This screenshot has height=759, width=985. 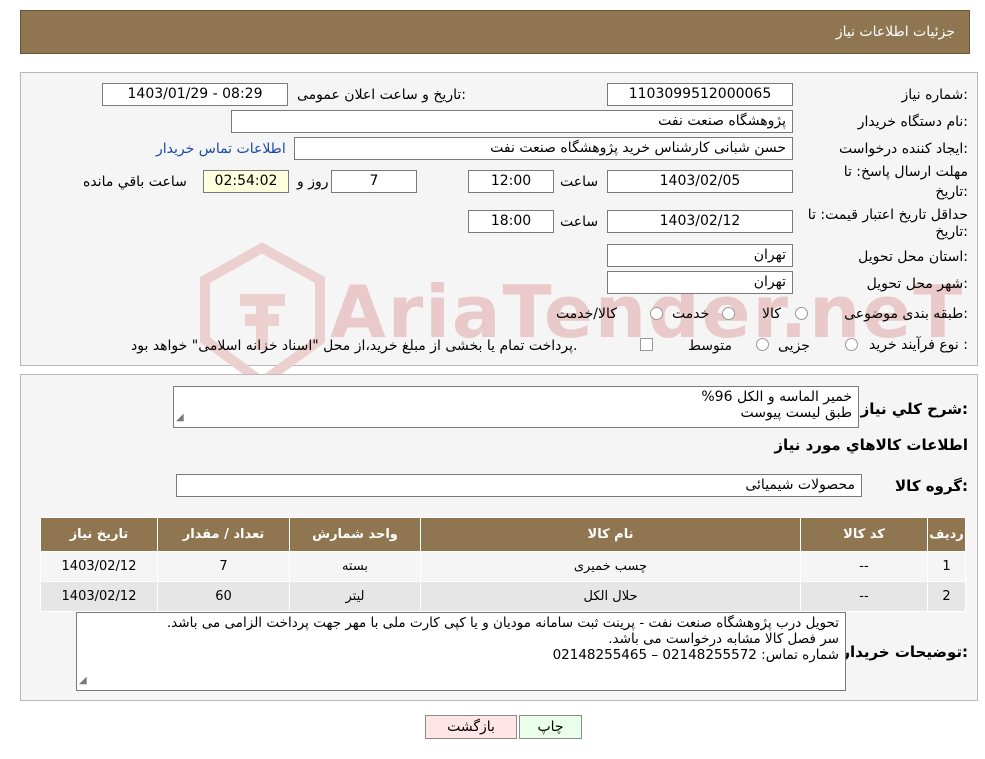 What do you see at coordinates (946, 534) in the screenshot?
I see `col-idx: رديف` at bounding box center [946, 534].